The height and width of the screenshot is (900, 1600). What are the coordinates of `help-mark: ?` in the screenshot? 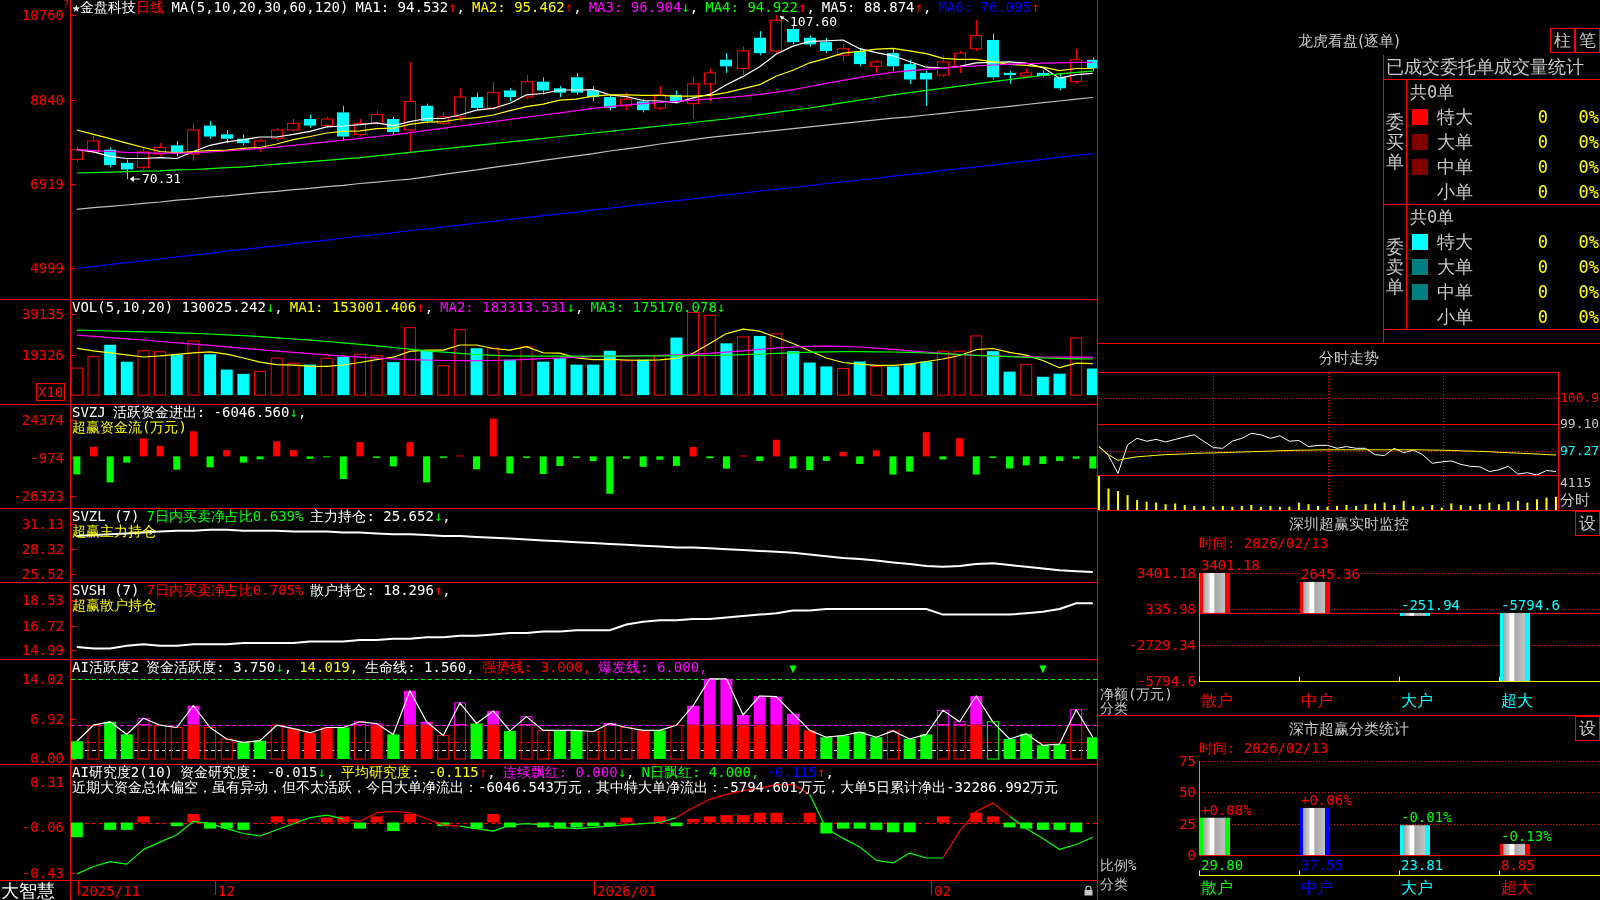 It's located at (65, 4).